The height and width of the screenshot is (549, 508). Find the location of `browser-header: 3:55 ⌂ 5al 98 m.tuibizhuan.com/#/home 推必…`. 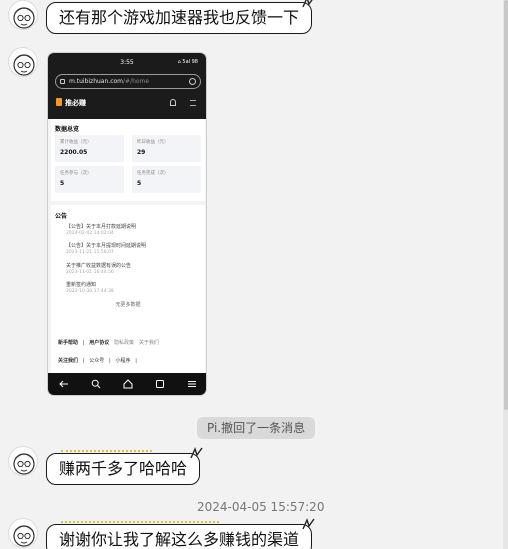

browser-header: 3:55 ⌂ 5al 98 m.tuibizhuan.com/#/home 推必… is located at coordinates (127, 86).